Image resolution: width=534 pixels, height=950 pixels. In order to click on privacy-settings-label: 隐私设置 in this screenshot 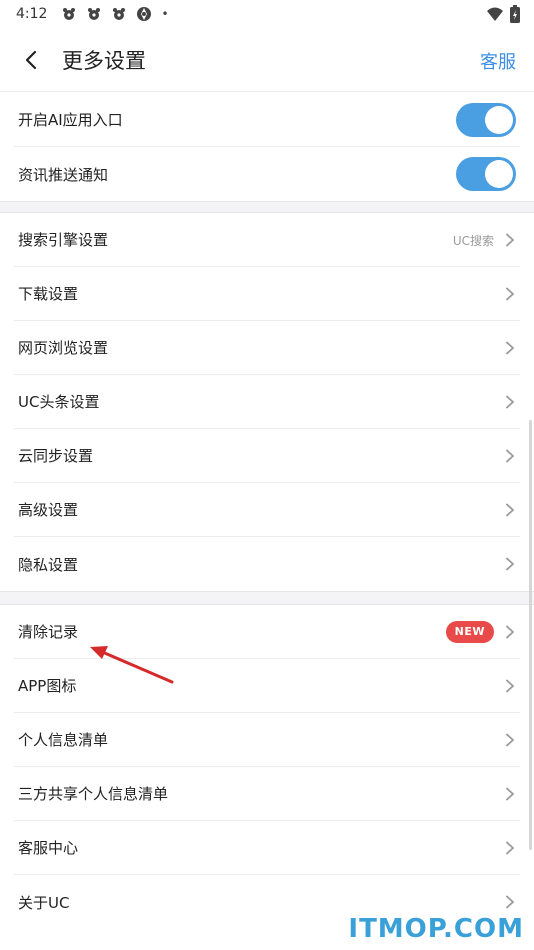, I will do `click(48, 564)`.